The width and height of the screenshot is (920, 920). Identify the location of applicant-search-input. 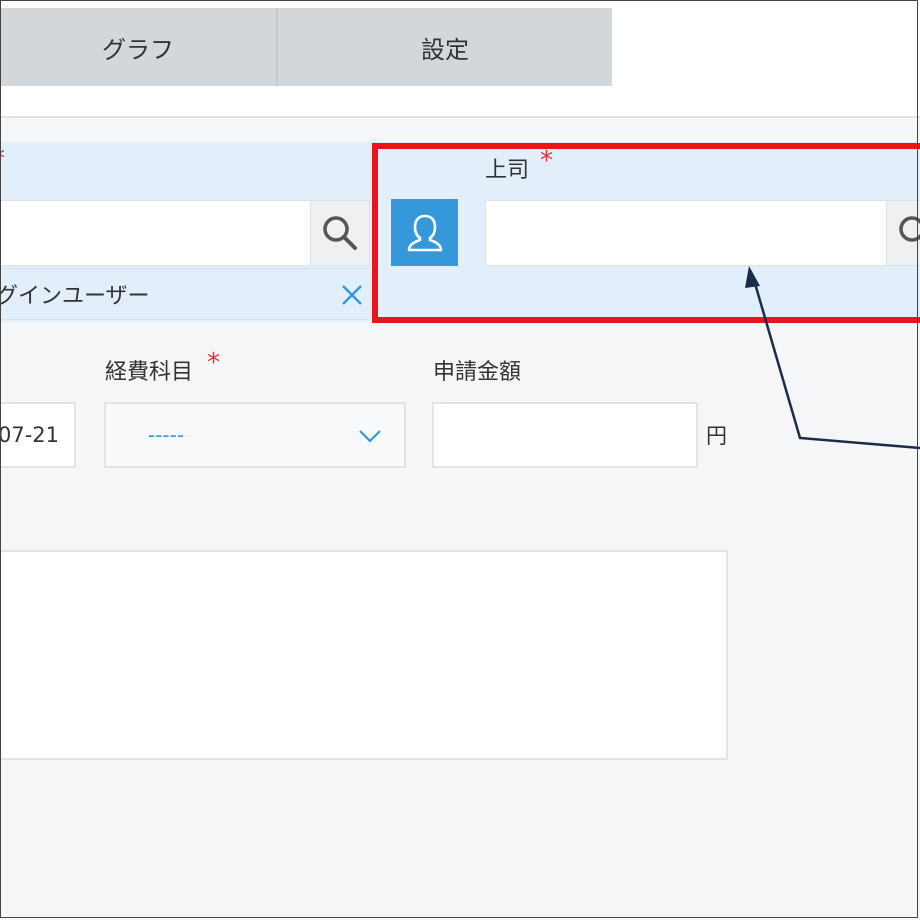
(156, 233).